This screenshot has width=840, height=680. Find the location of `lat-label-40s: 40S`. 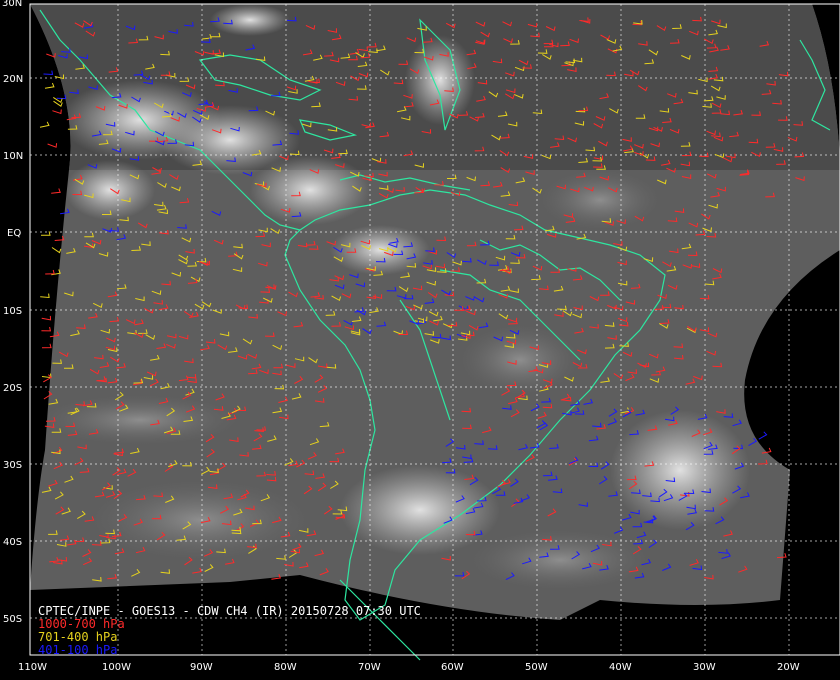

lat-label-40s: 40S is located at coordinates (12, 542).